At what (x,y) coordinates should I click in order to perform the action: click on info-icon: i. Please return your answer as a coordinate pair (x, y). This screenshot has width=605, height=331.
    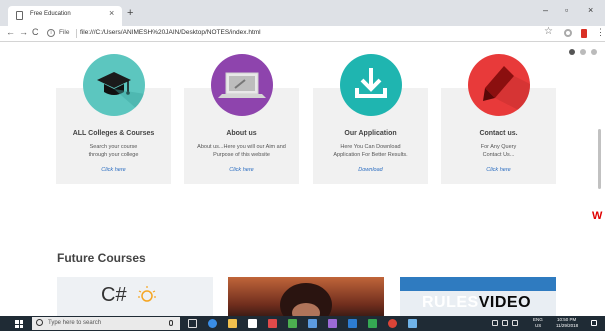
    Looking at the image, I should click on (51, 33).